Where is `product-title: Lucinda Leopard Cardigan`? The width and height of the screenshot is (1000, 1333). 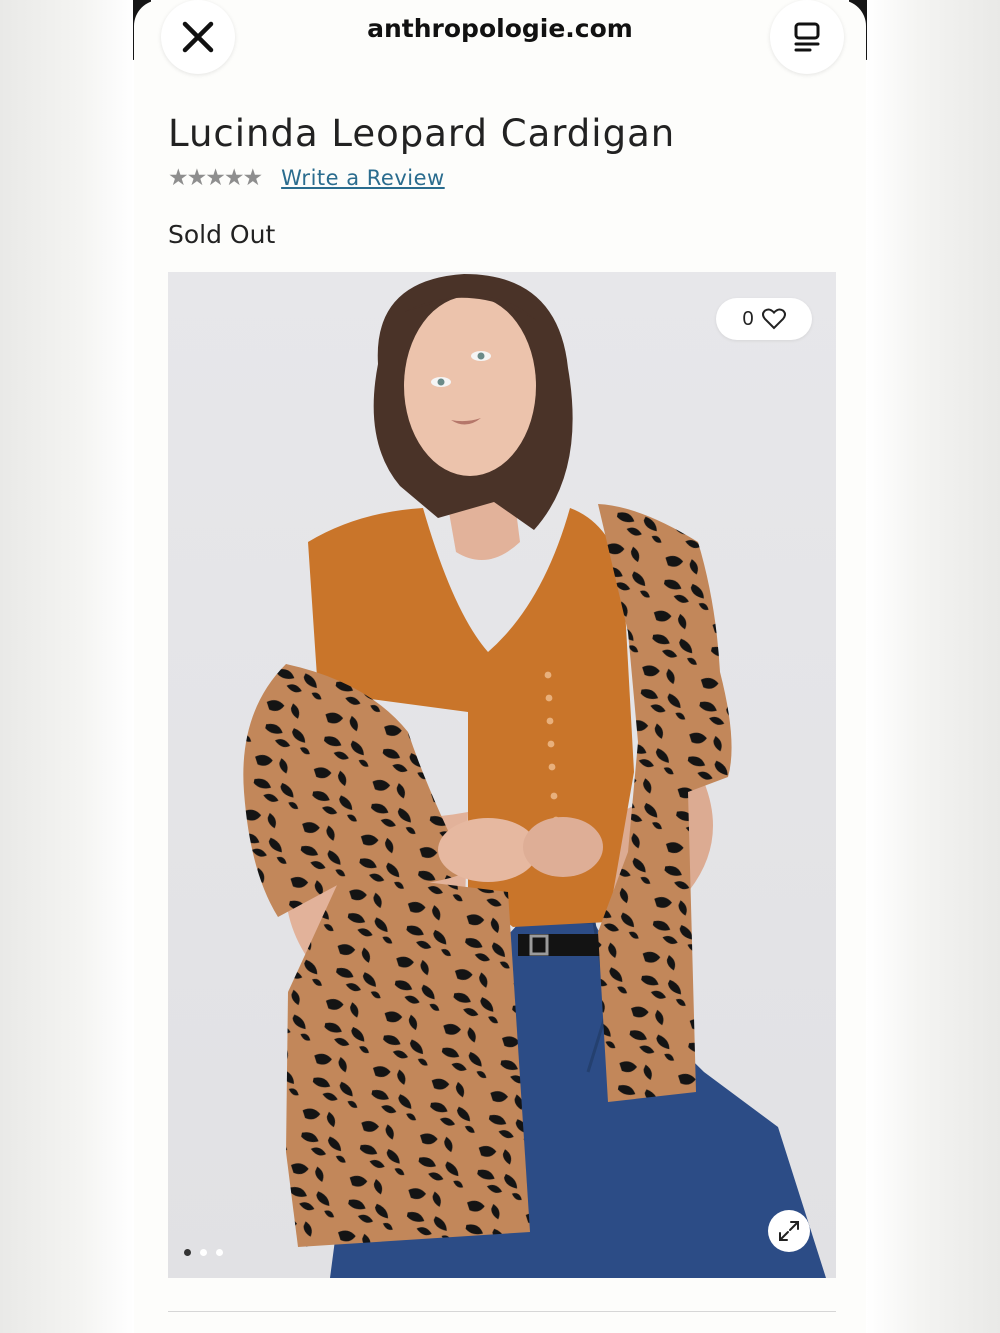 product-title: Lucinda Leopard Cardigan is located at coordinates (422, 133).